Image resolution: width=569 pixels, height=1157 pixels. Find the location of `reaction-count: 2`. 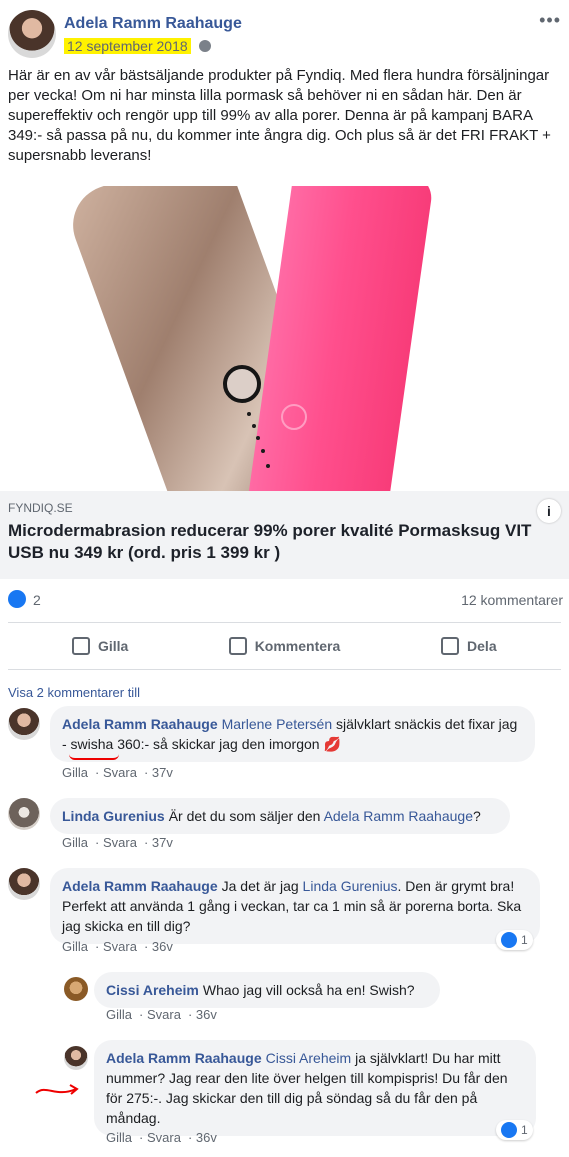

reaction-count: 2 is located at coordinates (37, 600).